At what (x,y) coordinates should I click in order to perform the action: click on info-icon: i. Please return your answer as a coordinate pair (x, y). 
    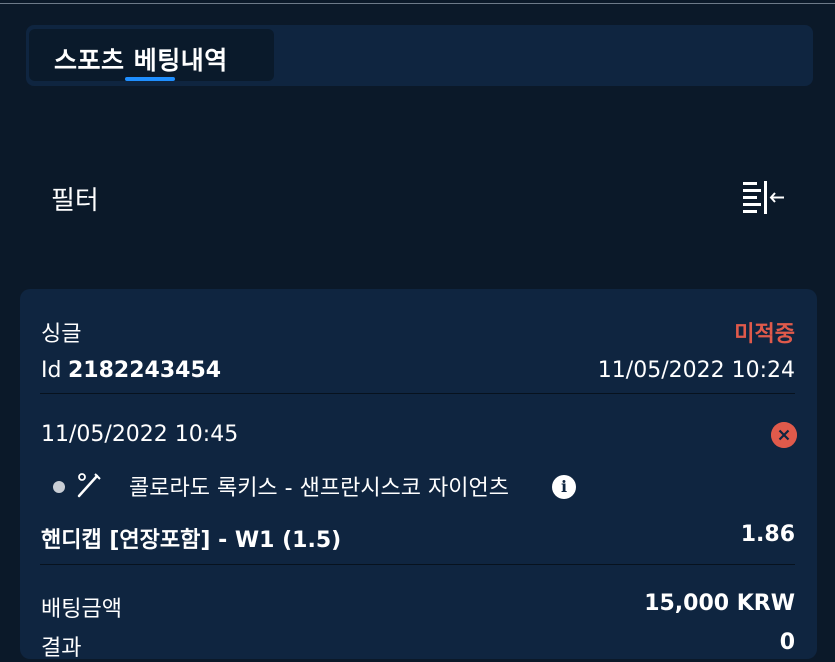
    Looking at the image, I should click on (564, 487).